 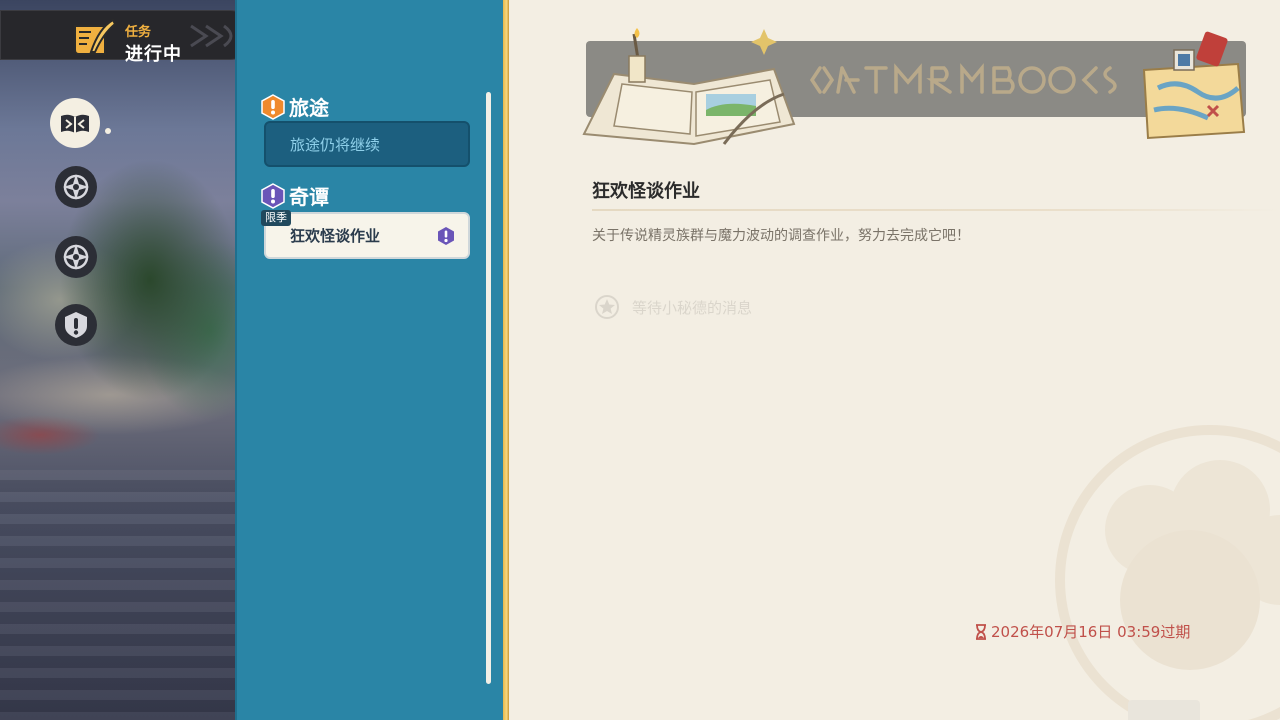 I want to click on quest-expiry: 2026年07月16日 03:59过期, so click(x=1082, y=631).